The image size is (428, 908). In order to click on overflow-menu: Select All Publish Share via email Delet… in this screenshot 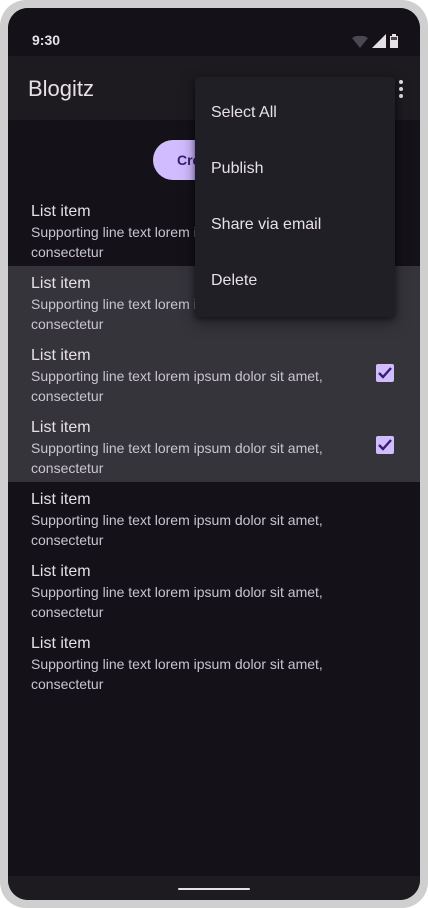, I will do `click(295, 197)`.